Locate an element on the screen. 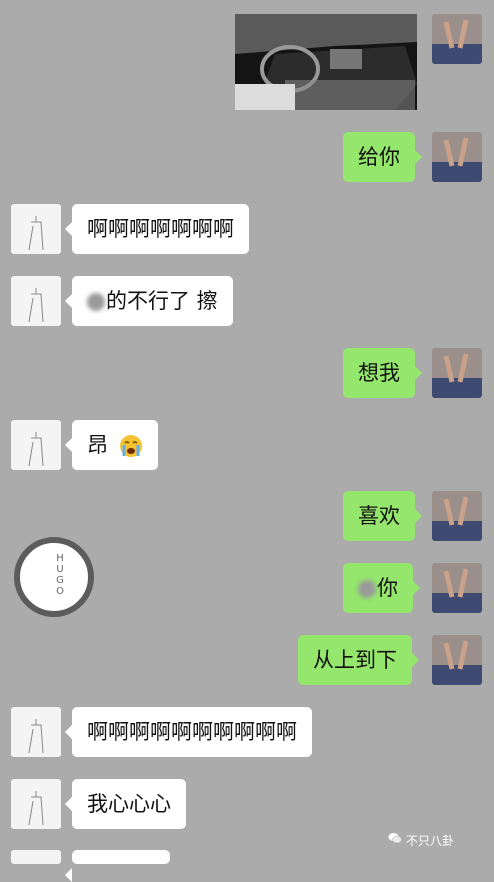 The height and width of the screenshot is (882, 494). message-bubble-outgoing: 你 is located at coordinates (381, 588).